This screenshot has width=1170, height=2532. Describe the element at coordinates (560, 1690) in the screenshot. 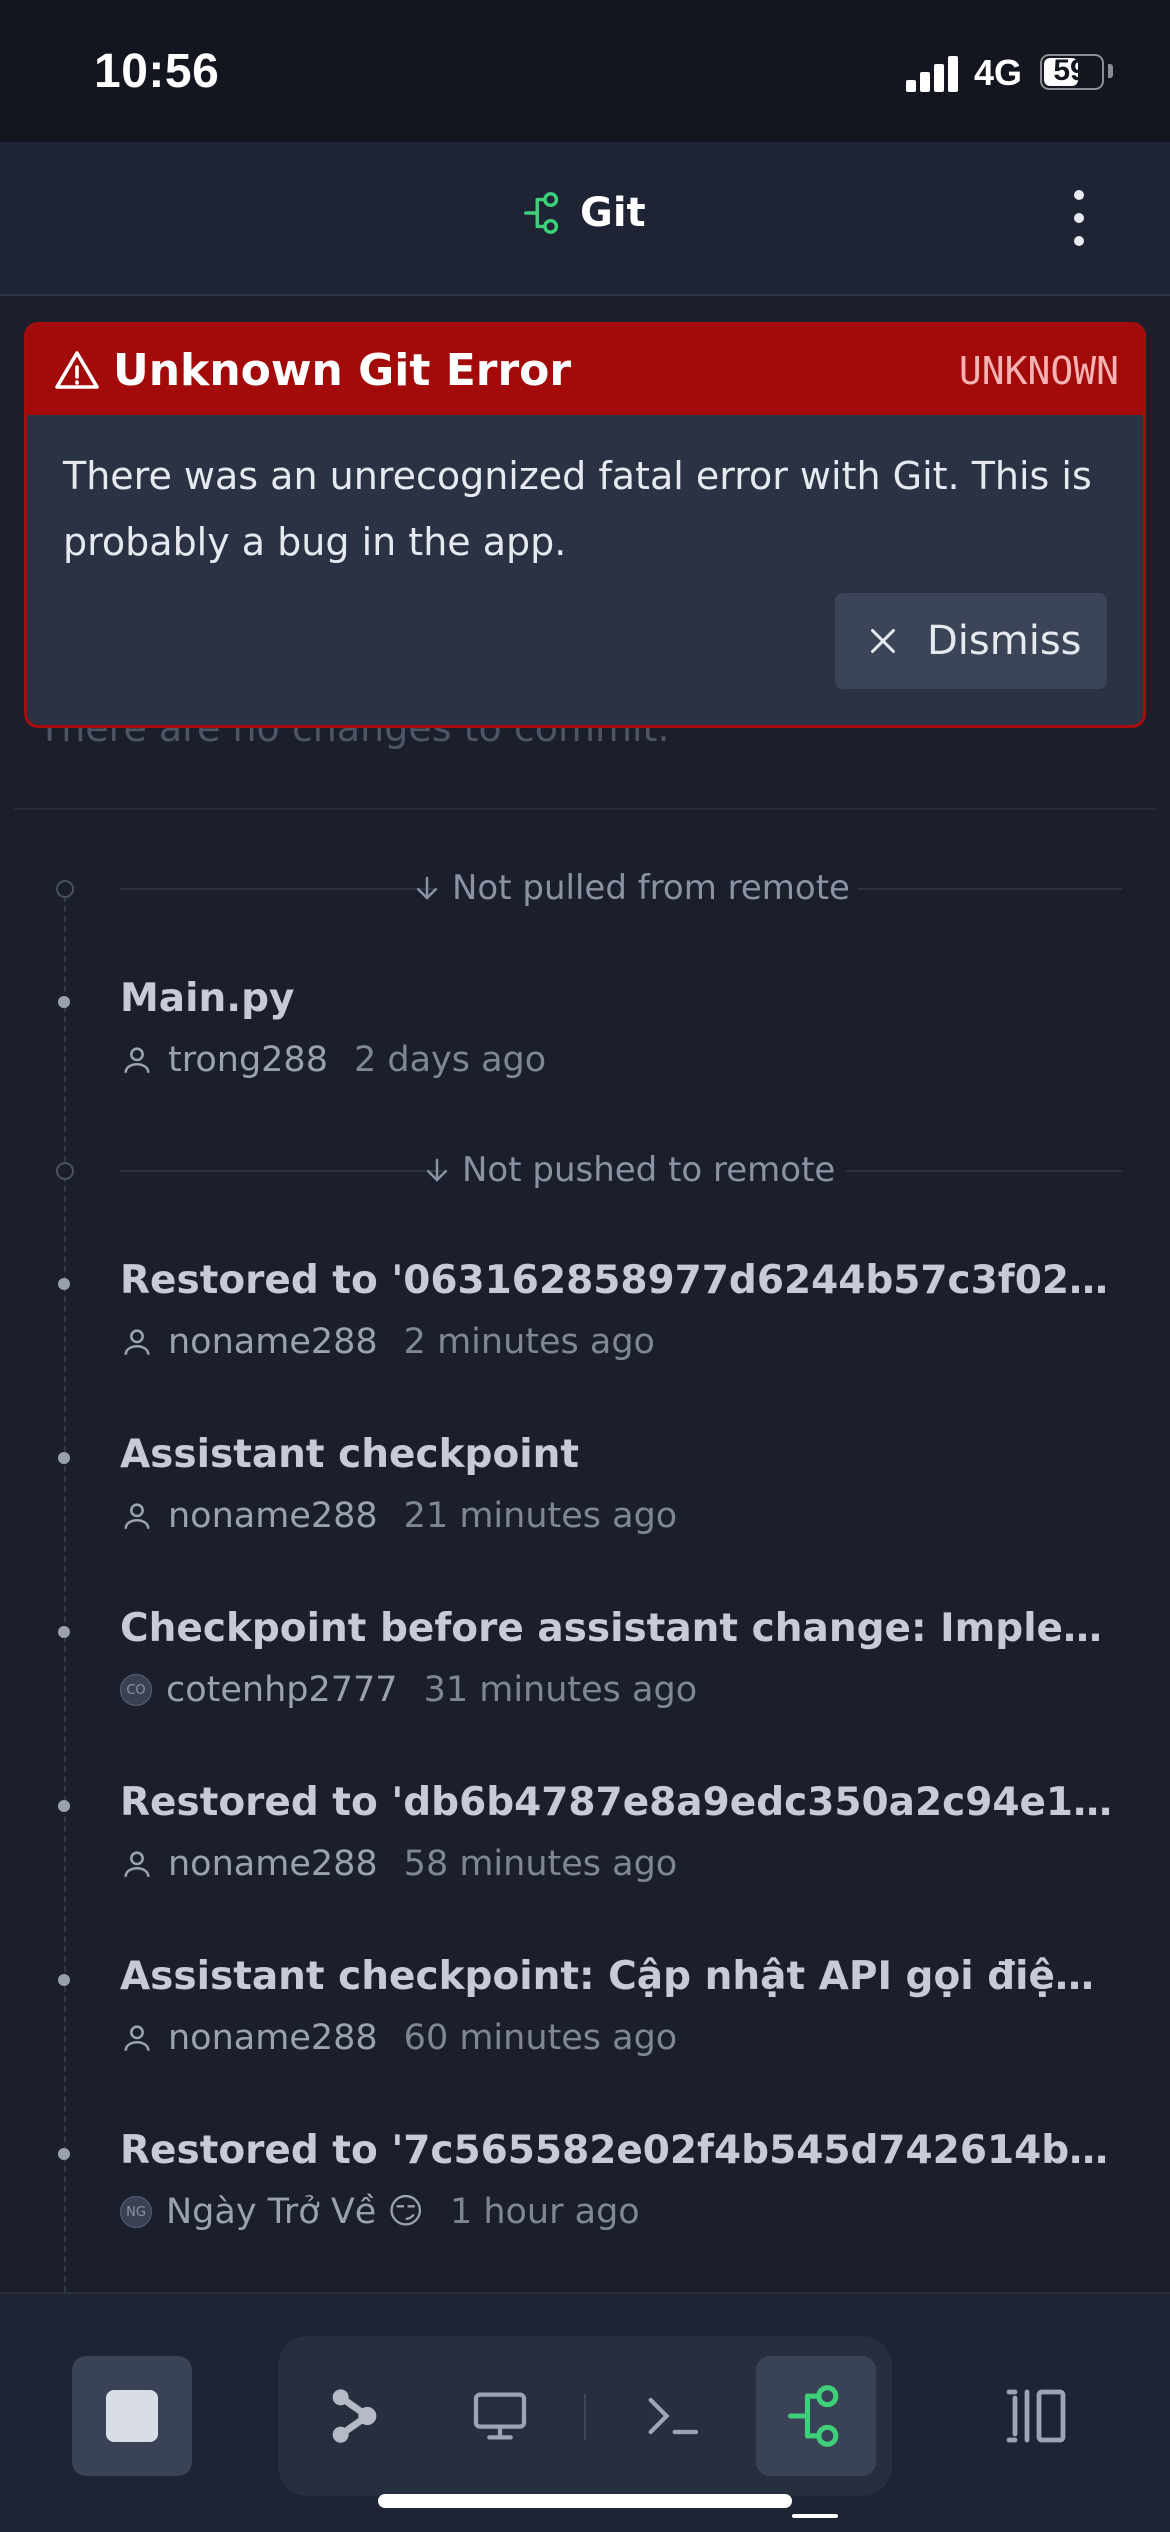

I see `commit-time: 31 minutes ago` at that location.